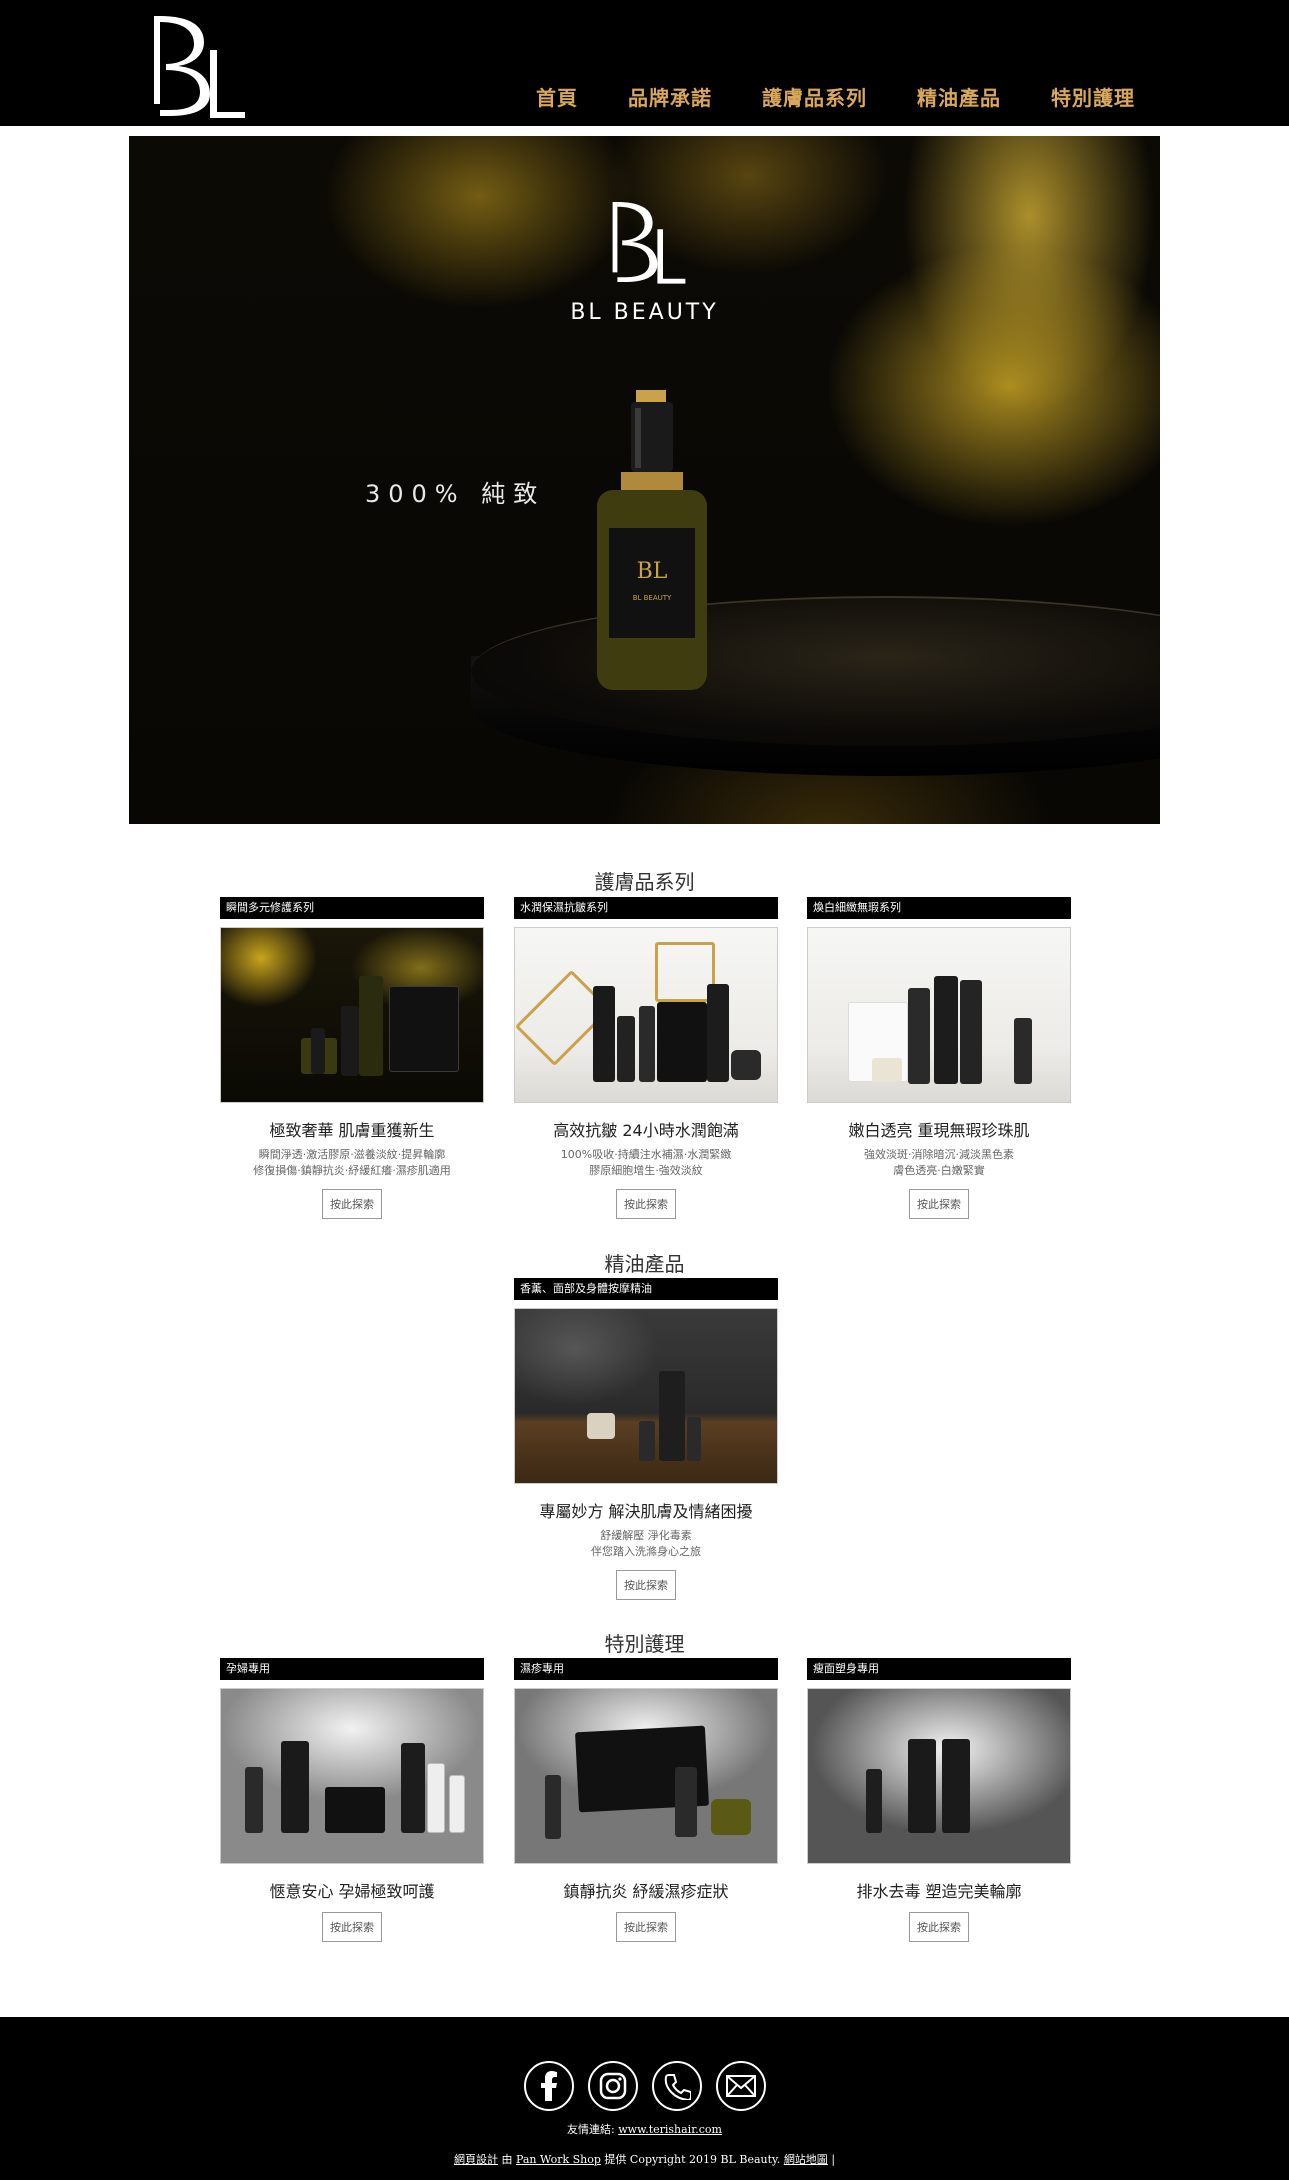 This screenshot has height=2180, width=1289. What do you see at coordinates (939, 1130) in the screenshot?
I see `card-heading: 嫩白透亮 重現無瑕珍珠肌` at bounding box center [939, 1130].